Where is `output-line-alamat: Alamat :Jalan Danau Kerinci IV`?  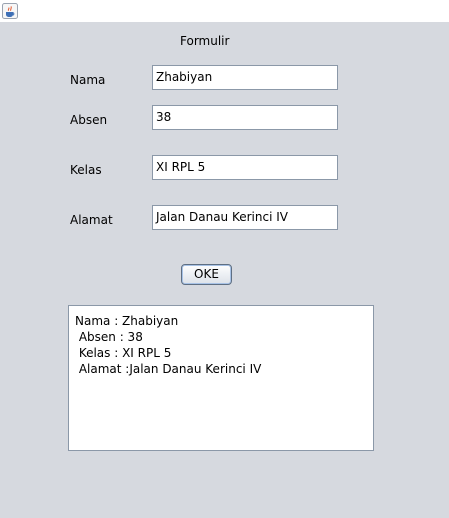 output-line-alamat: Alamat :Jalan Danau Kerinci IV is located at coordinates (168, 369).